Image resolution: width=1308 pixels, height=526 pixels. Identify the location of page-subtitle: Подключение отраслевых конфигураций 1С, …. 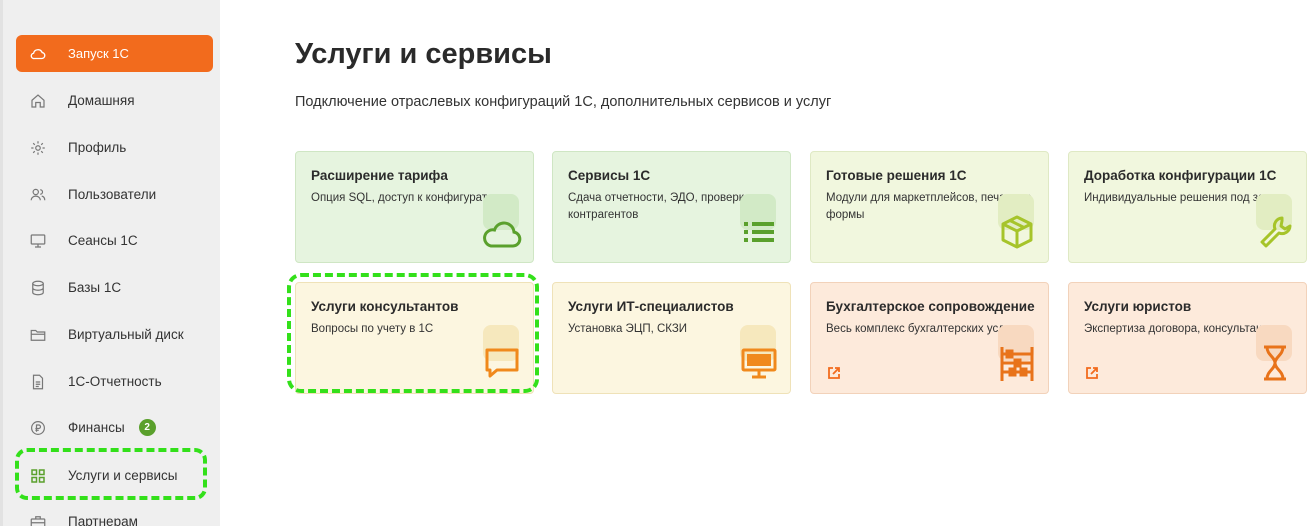
(563, 102).